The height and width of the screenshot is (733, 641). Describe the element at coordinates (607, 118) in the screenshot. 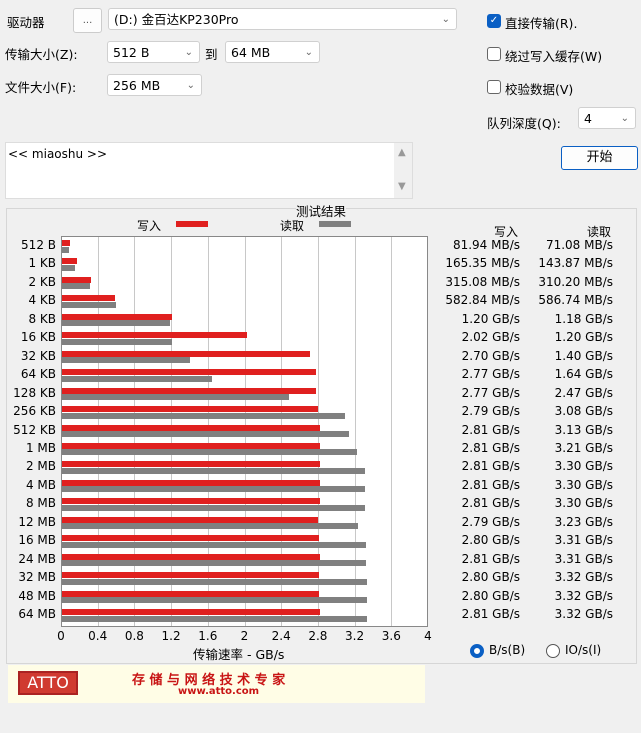

I see `queue-depth-select: 4 ⌄` at that location.